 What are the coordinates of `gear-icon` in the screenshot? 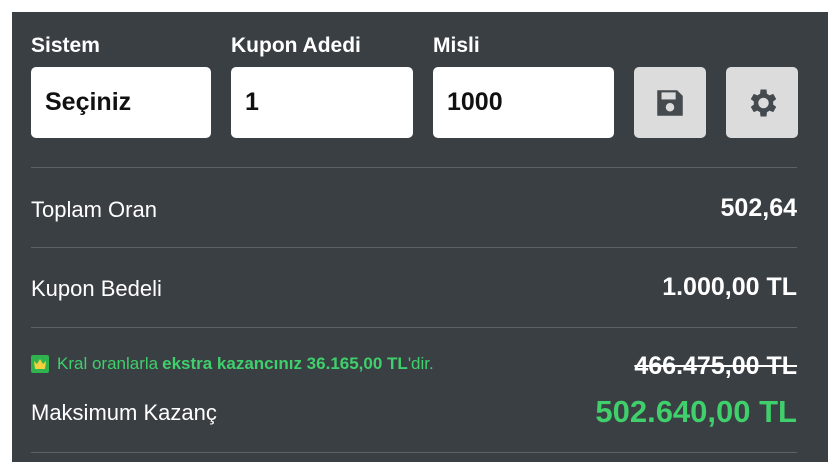 It's located at (763, 102).